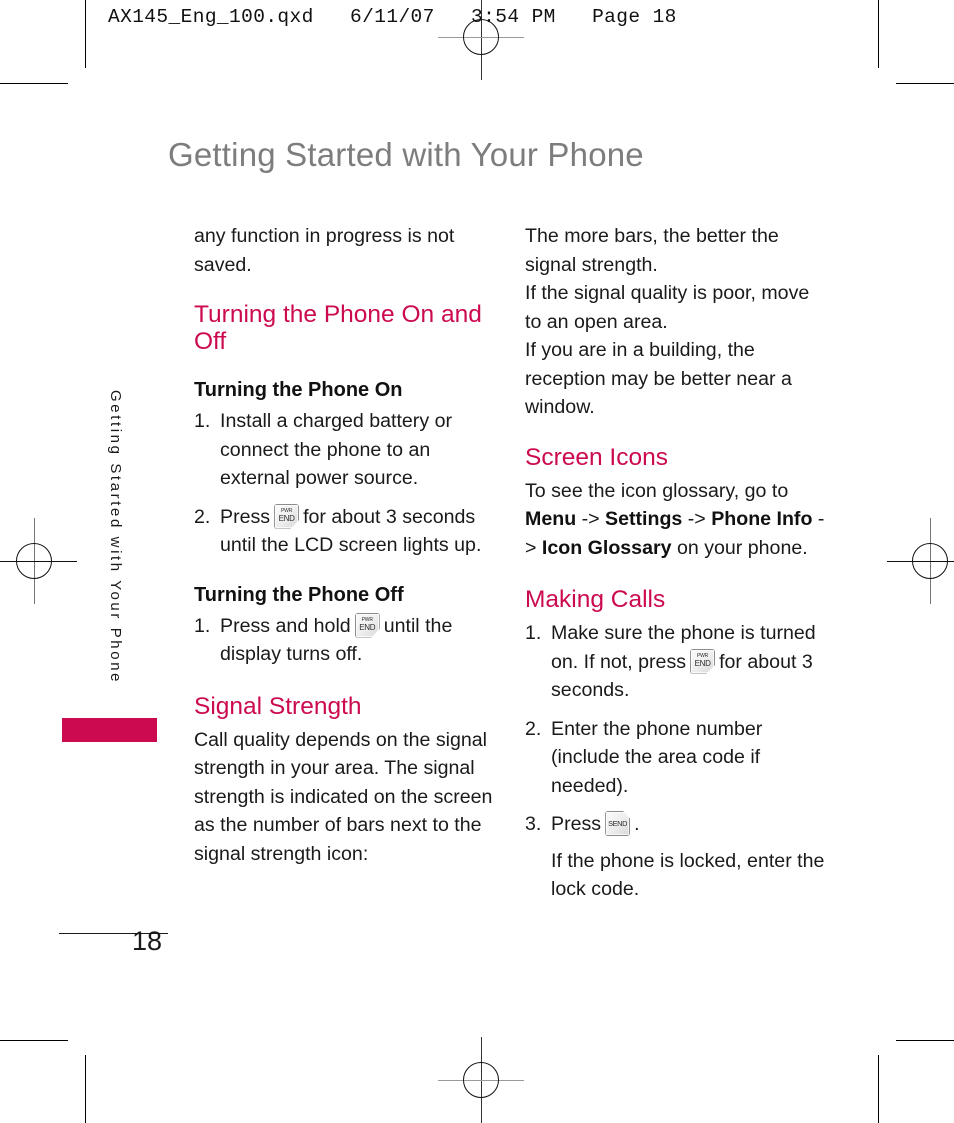 This screenshot has height=1123, width=954. I want to click on crop-mark-top-left-horizontal, so click(34, 83).